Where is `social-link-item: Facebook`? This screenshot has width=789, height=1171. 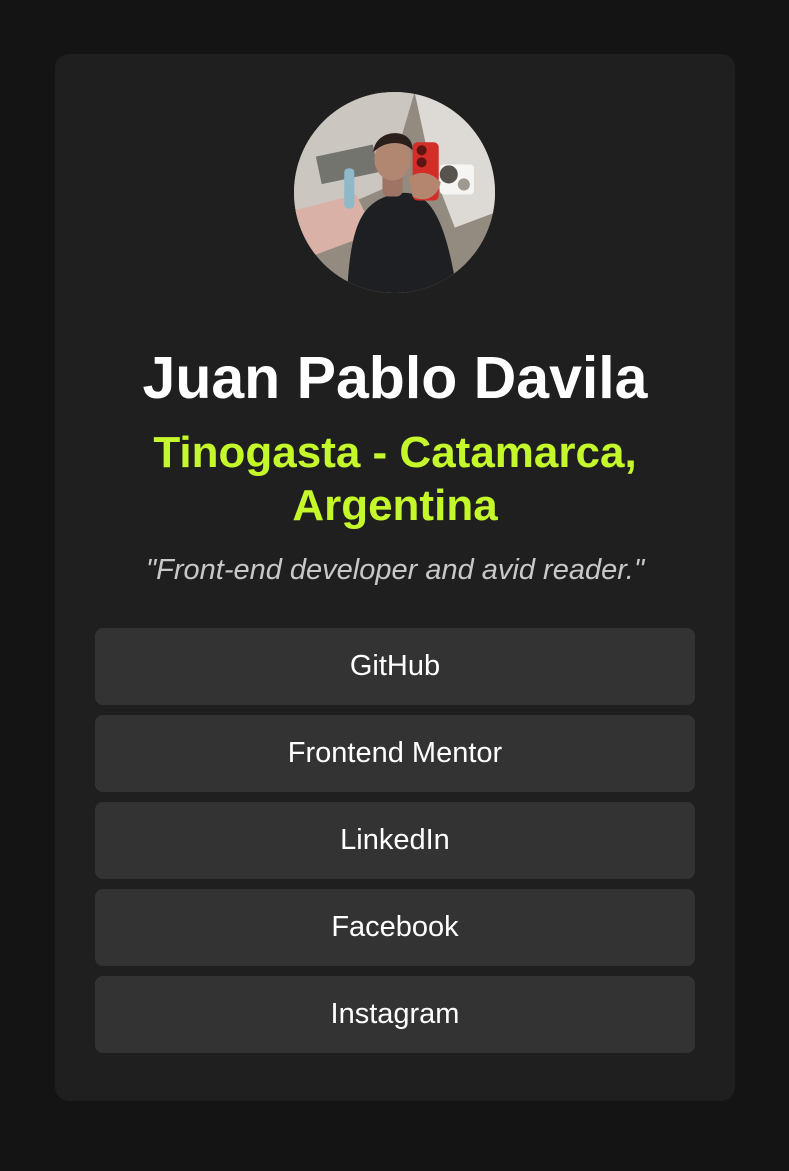
social-link-item: Facebook is located at coordinates (395, 927).